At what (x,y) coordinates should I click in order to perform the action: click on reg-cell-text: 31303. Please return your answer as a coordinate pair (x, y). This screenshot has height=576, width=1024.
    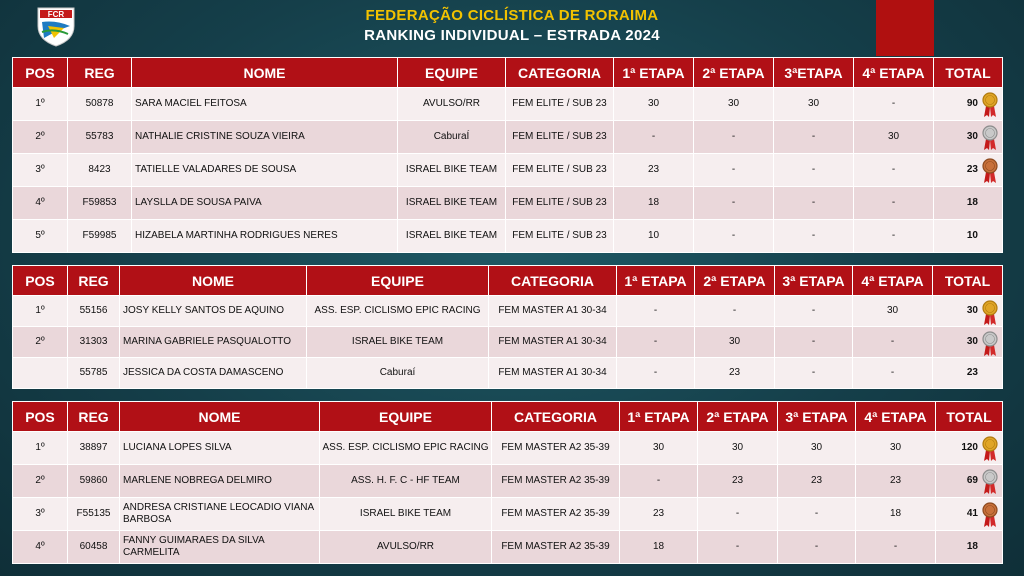
    Looking at the image, I should click on (93, 341).